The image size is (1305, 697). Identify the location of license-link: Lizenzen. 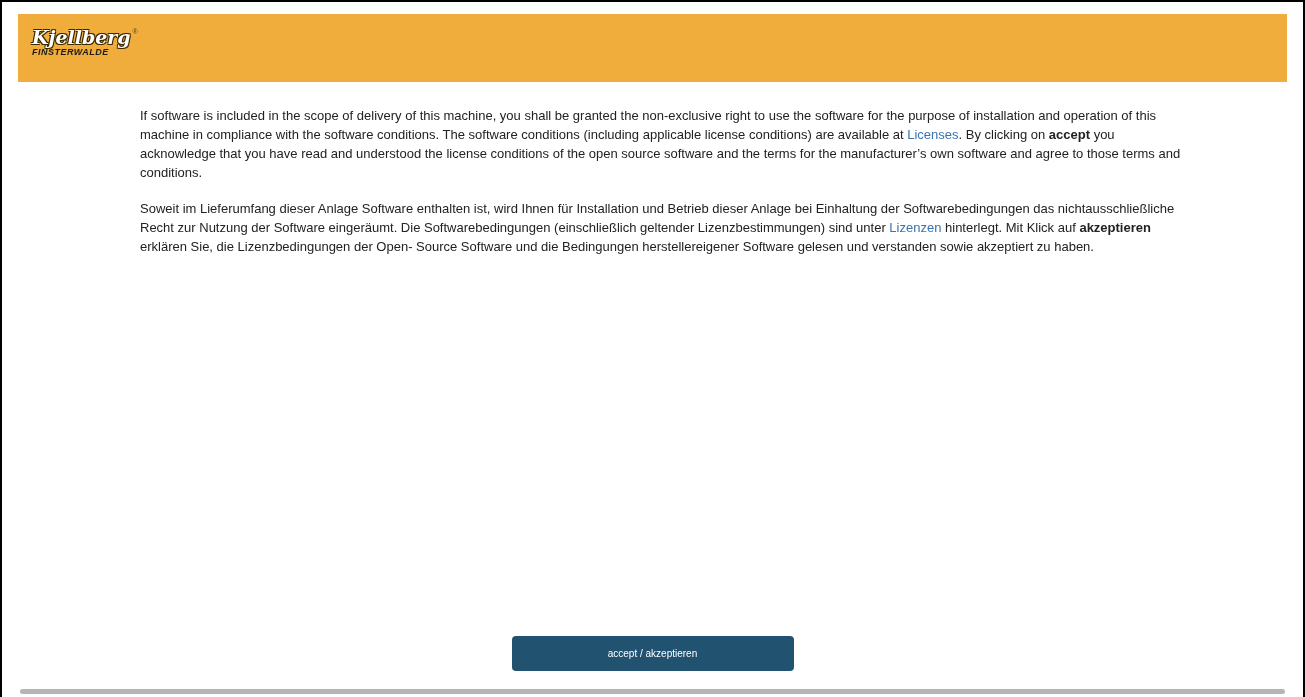
(915, 227).